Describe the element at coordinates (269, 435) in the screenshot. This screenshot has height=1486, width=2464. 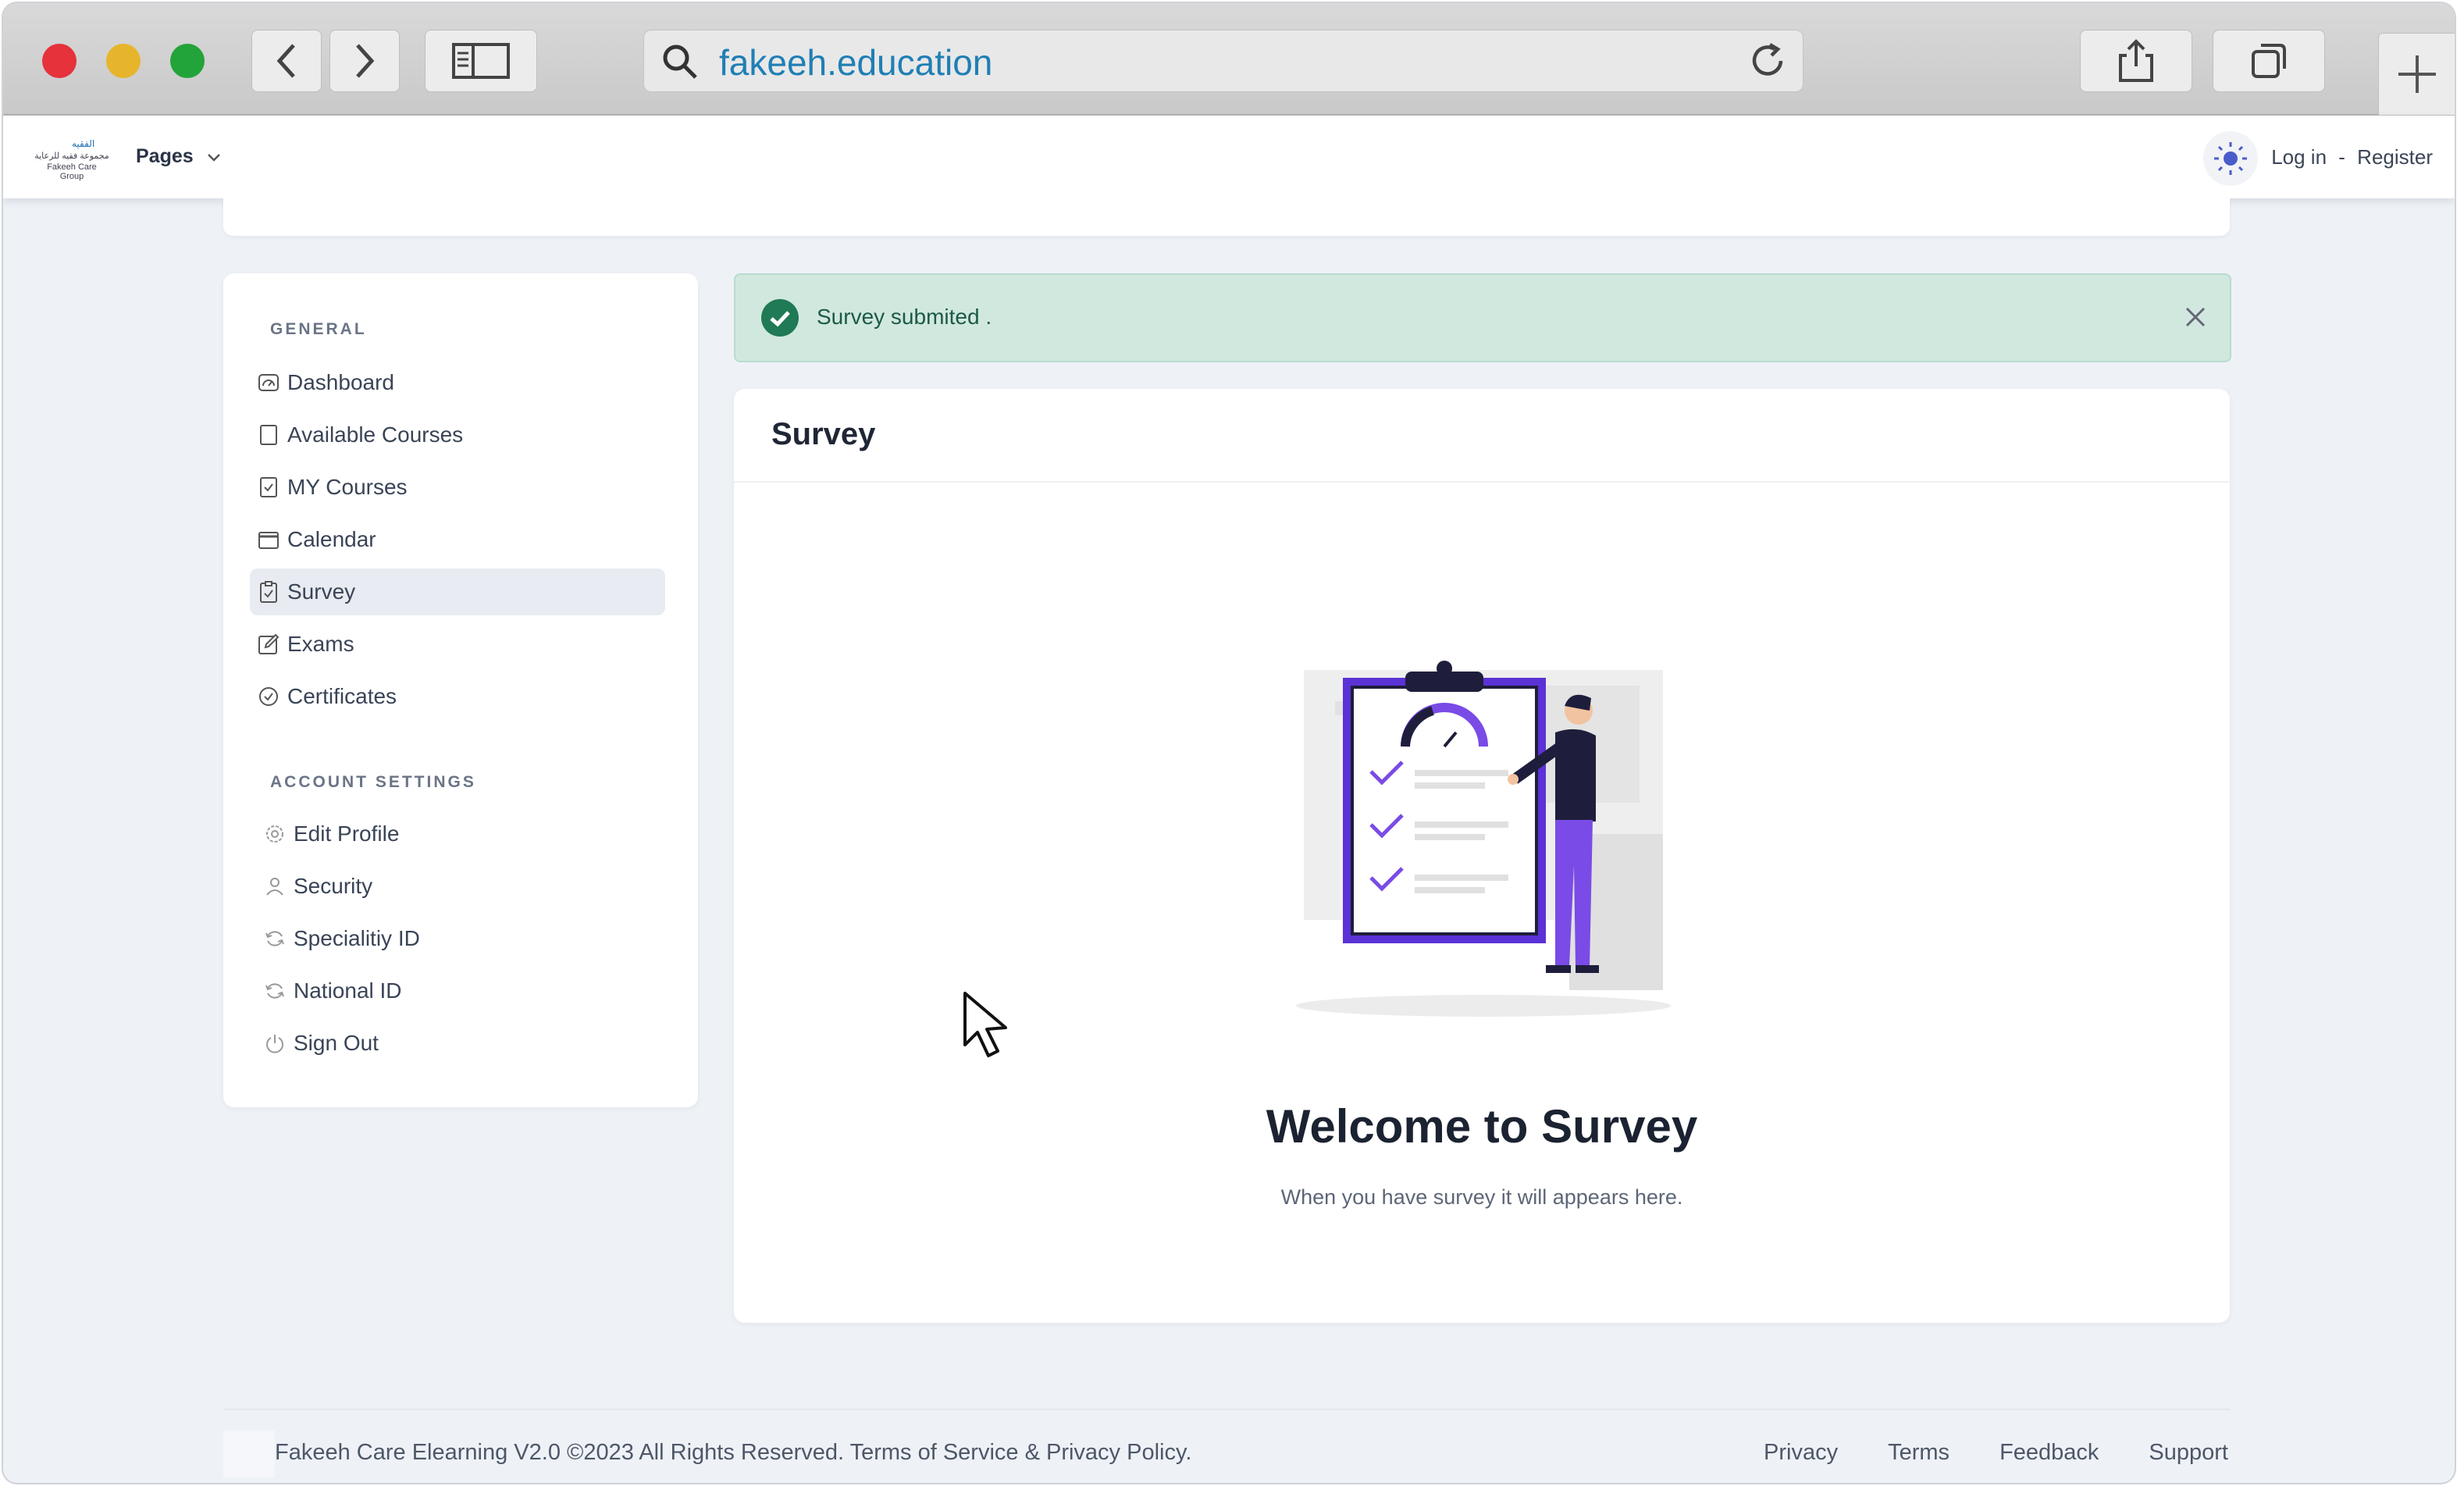
I see `document-icon` at that location.